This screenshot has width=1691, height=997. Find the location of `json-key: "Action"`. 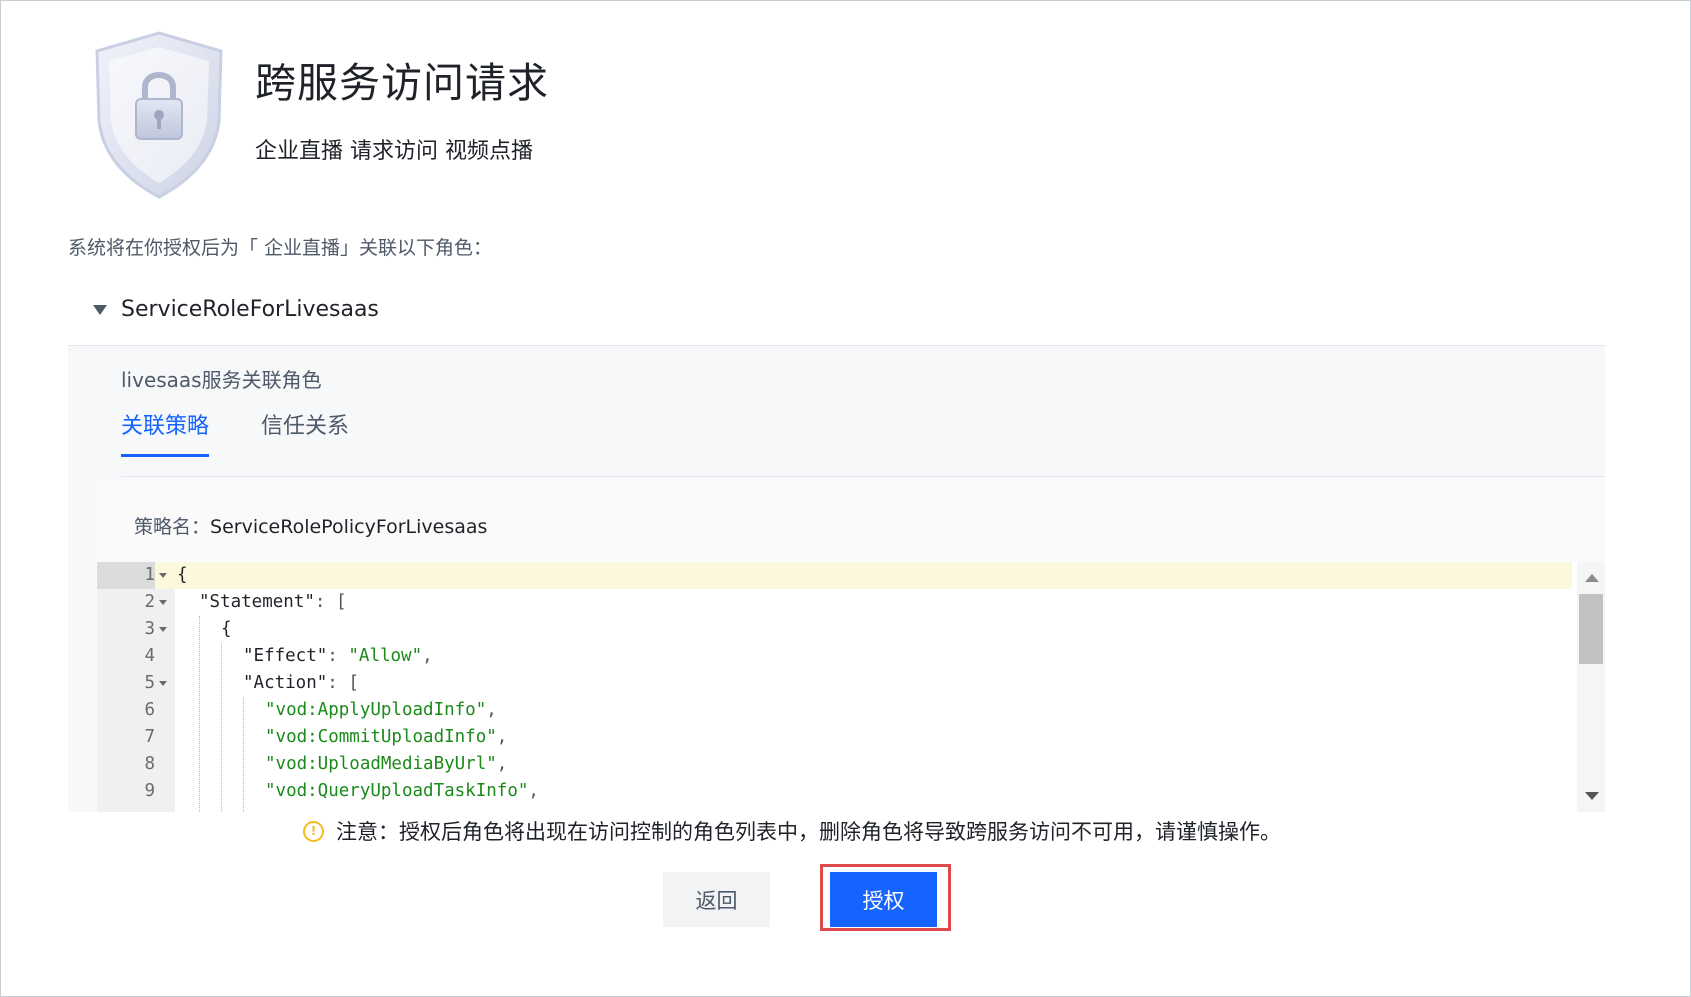

json-key: "Action" is located at coordinates (285, 683).